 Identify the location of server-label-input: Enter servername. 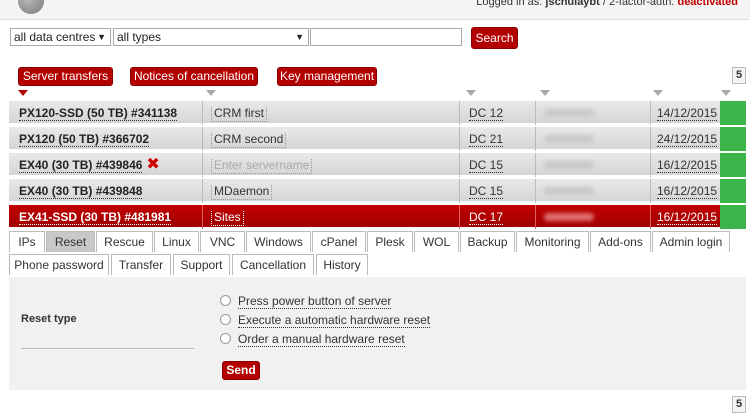
(262, 166).